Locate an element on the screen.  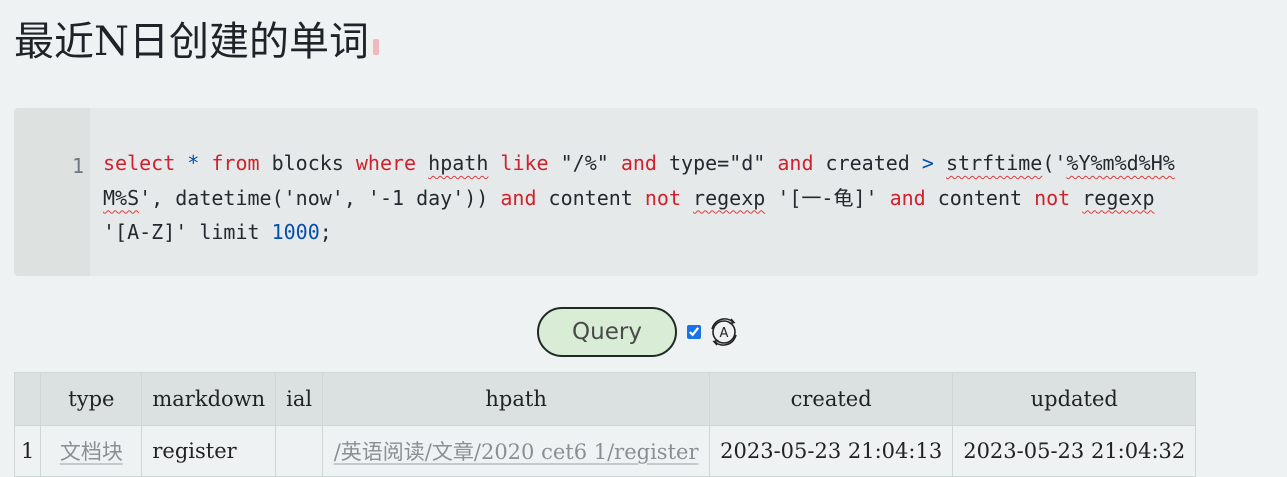
header-created: created is located at coordinates (831, 399).